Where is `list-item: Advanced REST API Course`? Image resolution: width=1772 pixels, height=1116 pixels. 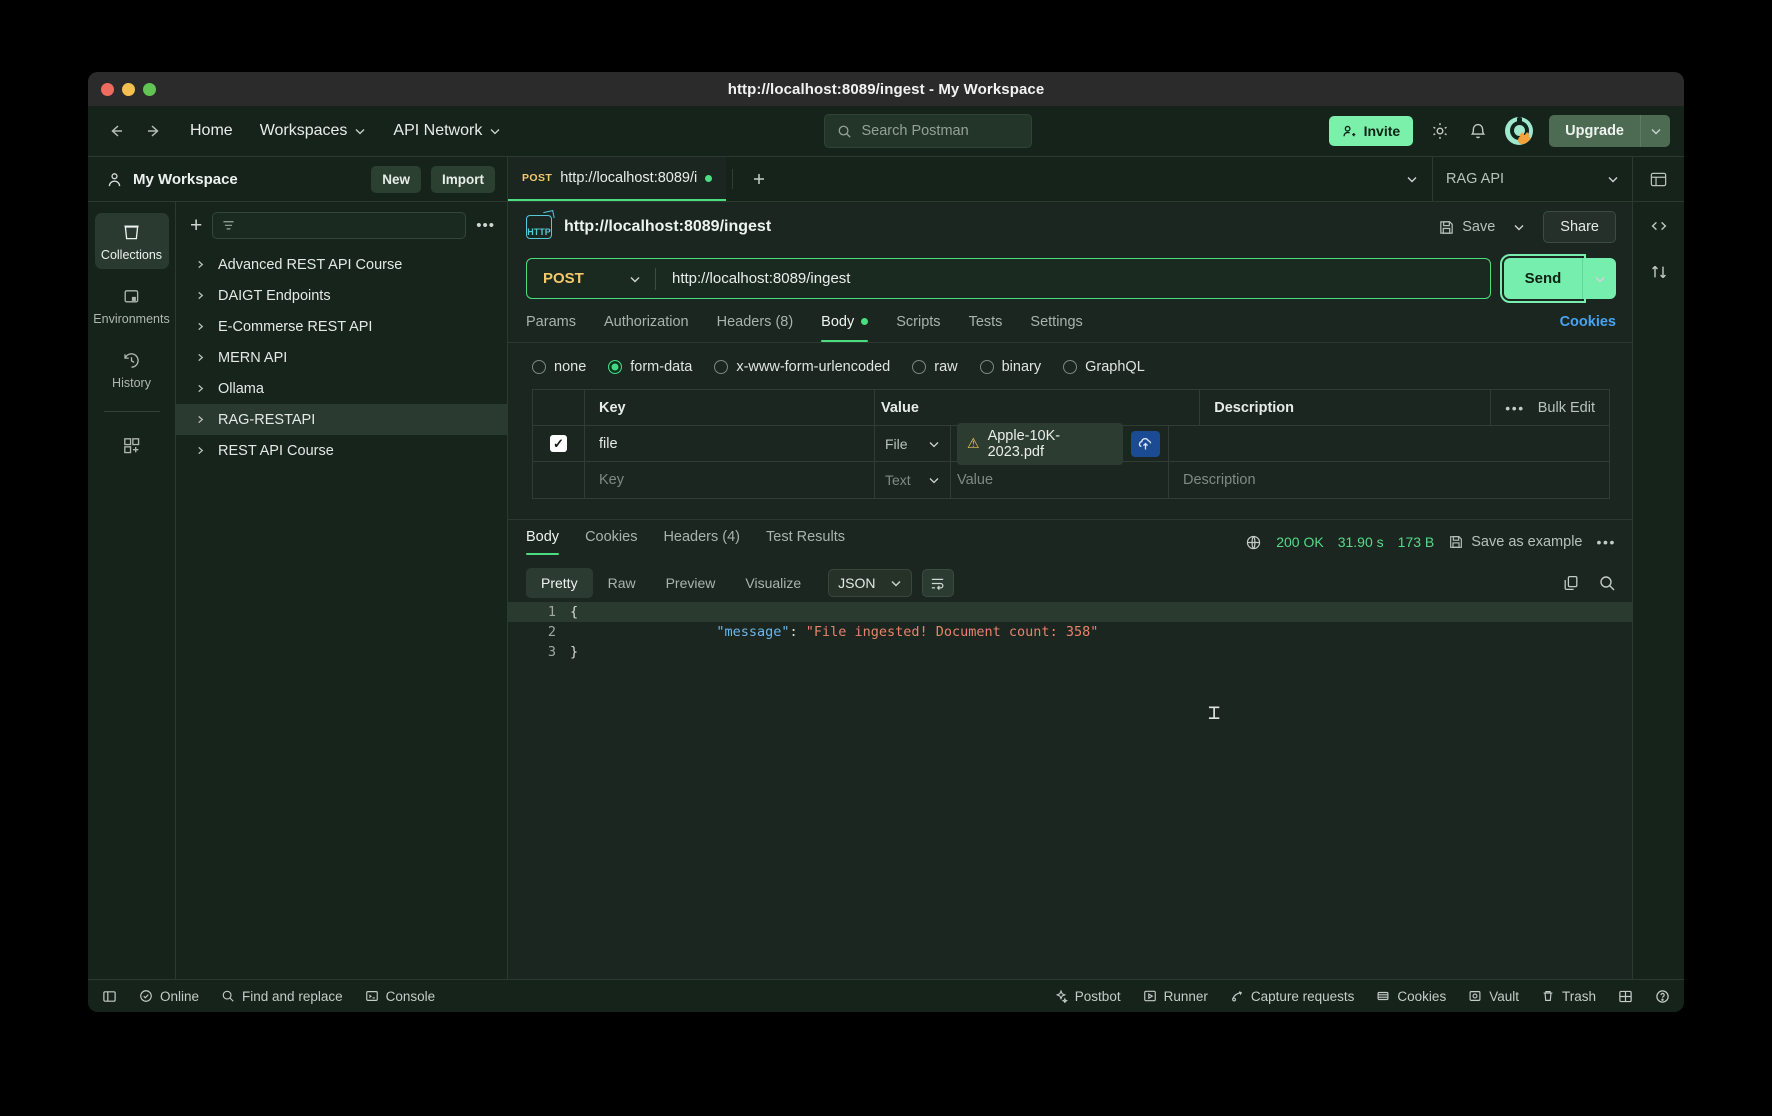
list-item: Advanced REST API Course is located at coordinates (341, 264).